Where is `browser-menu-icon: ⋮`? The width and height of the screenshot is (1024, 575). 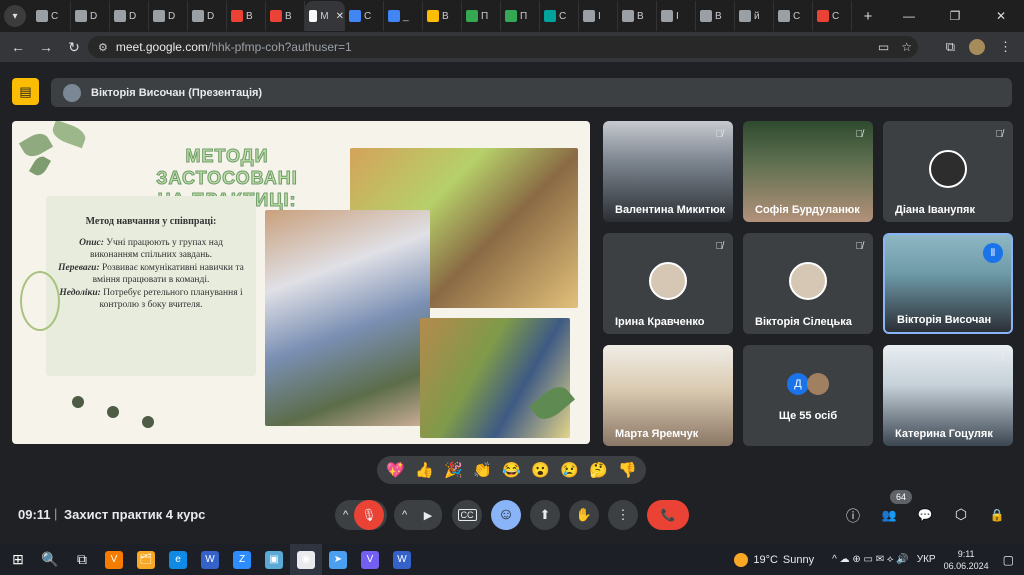 browser-menu-icon: ⋮ is located at coordinates (1005, 47).